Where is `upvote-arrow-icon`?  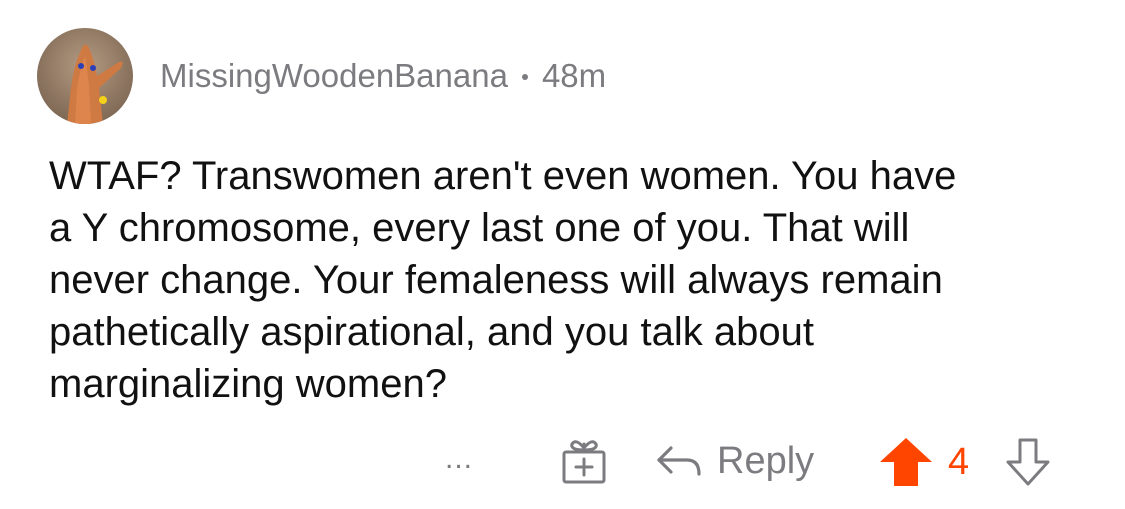 upvote-arrow-icon is located at coordinates (906, 462).